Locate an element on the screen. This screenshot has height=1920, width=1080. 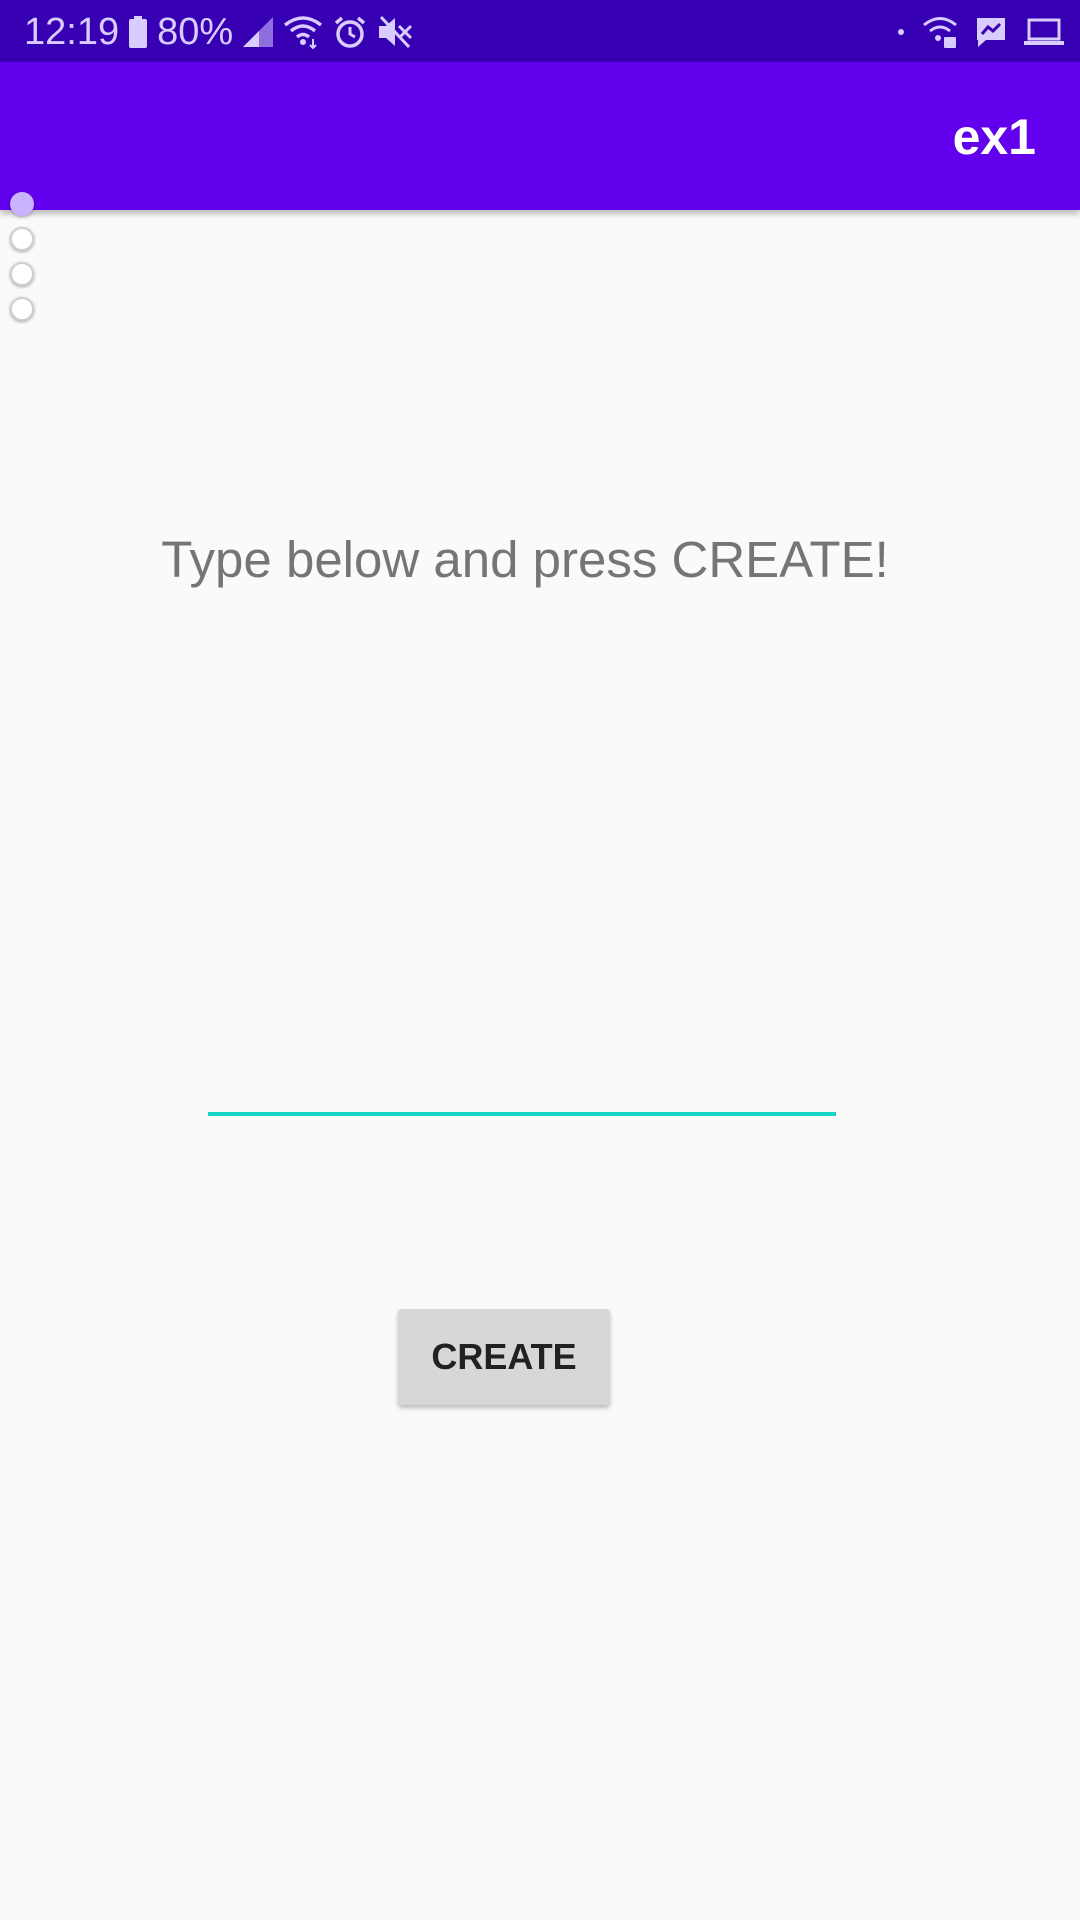
app-bar: ex1 is located at coordinates (540, 136).